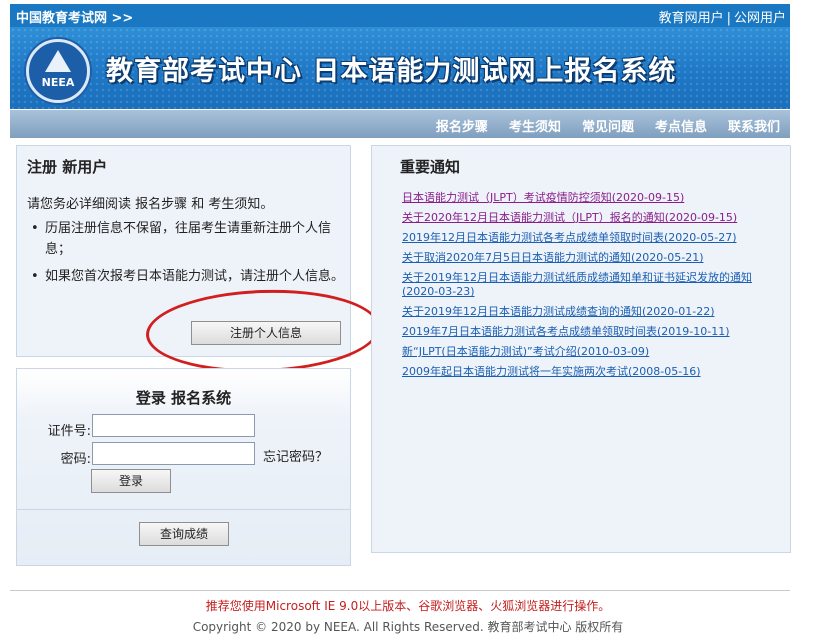 Image resolution: width=816 pixels, height=643 pixels. What do you see at coordinates (173, 453) in the screenshot?
I see `password-input` at bounding box center [173, 453].